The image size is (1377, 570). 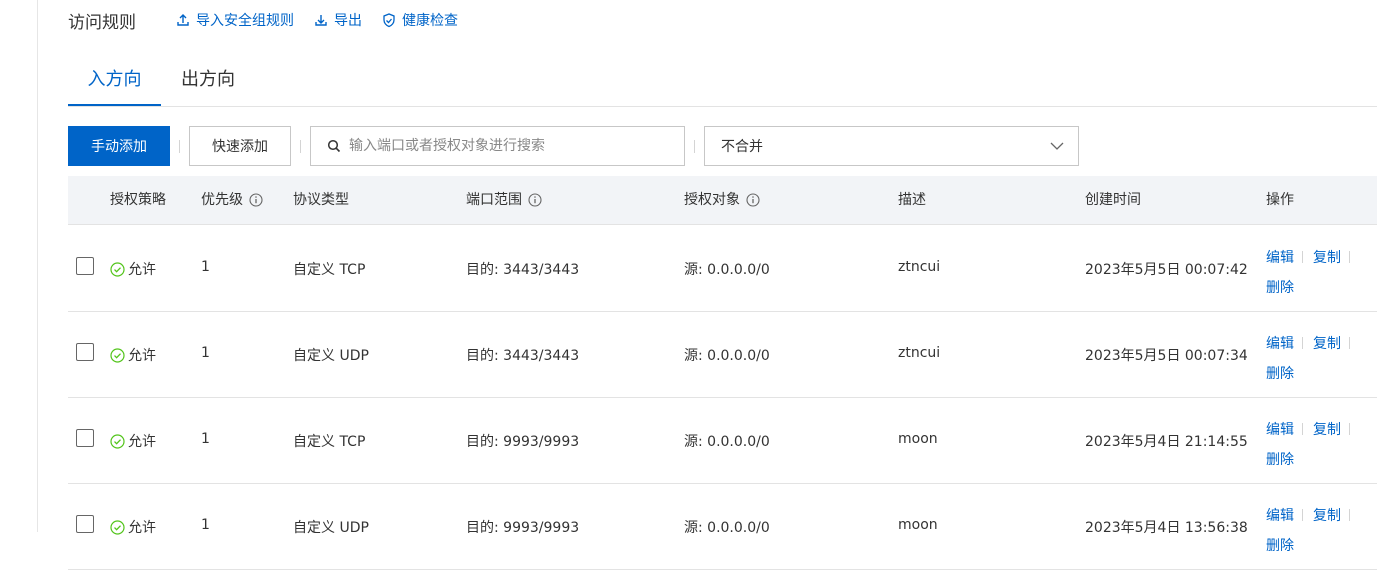 I want to click on search-input, so click(x=509, y=146).